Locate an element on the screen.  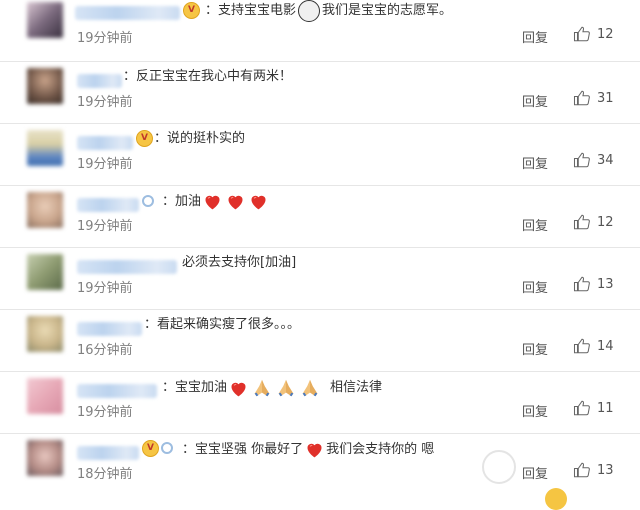
like-button: 14 is located at coordinates (593, 346).